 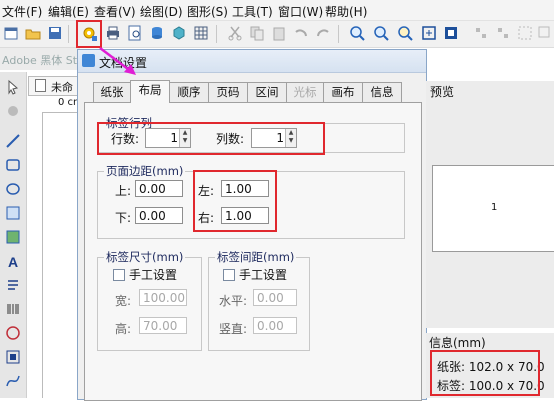 I want to click on redo-icon, so click(x=323, y=33).